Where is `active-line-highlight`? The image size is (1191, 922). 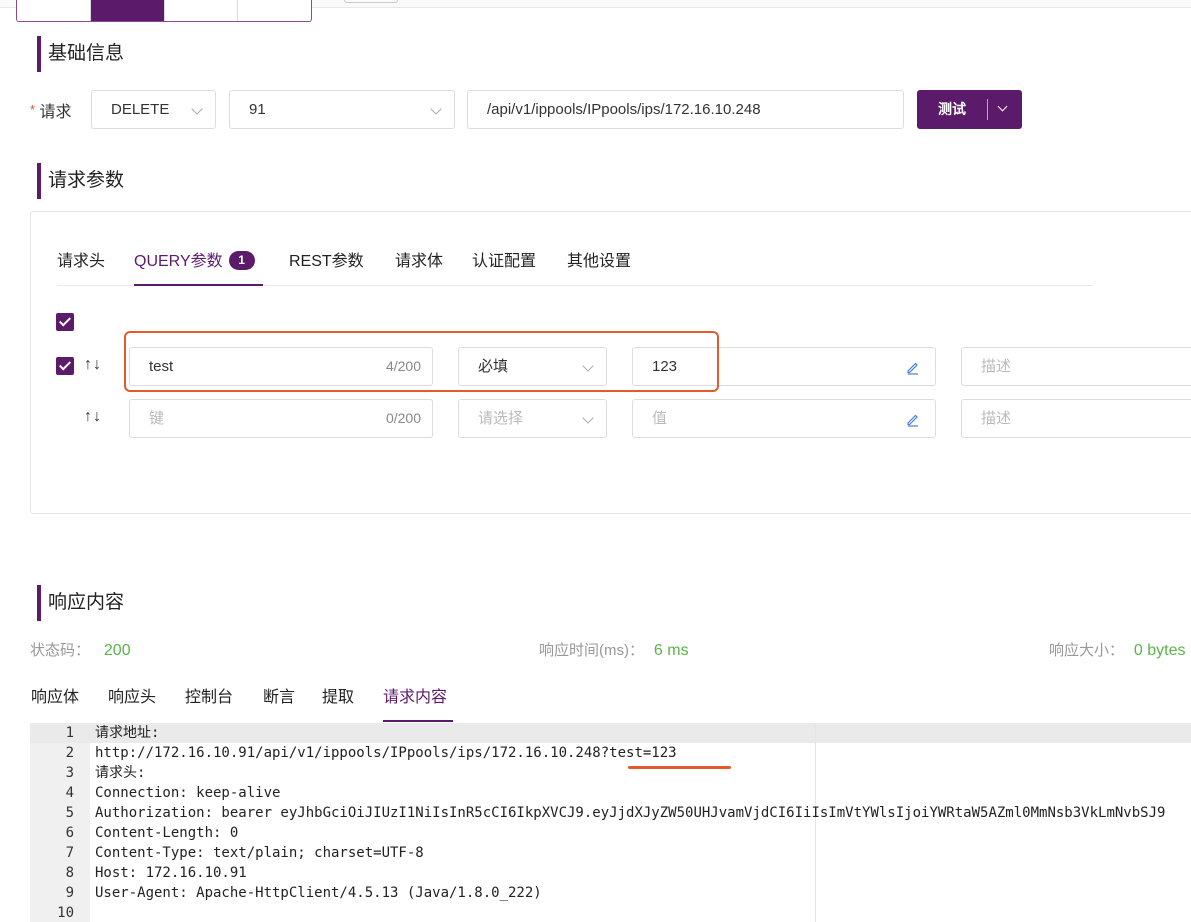 active-line-highlight is located at coordinates (610, 733).